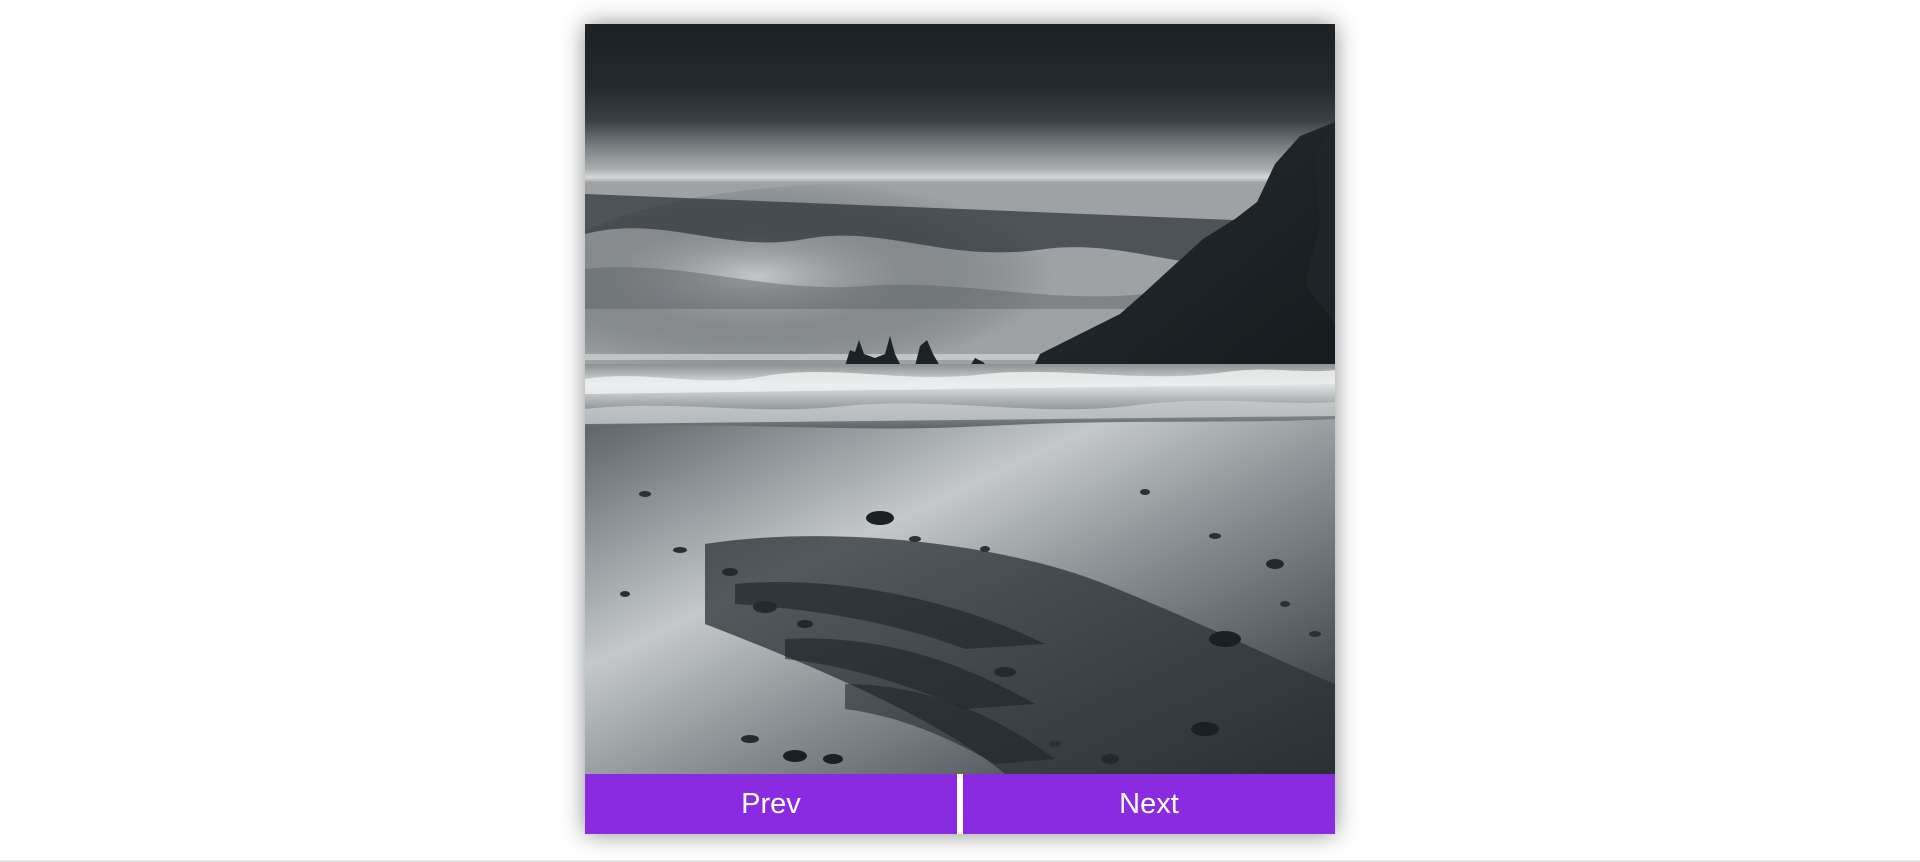 The image size is (1920, 862). Describe the element at coordinates (1149, 804) in the screenshot. I see `next-button: Next` at that location.